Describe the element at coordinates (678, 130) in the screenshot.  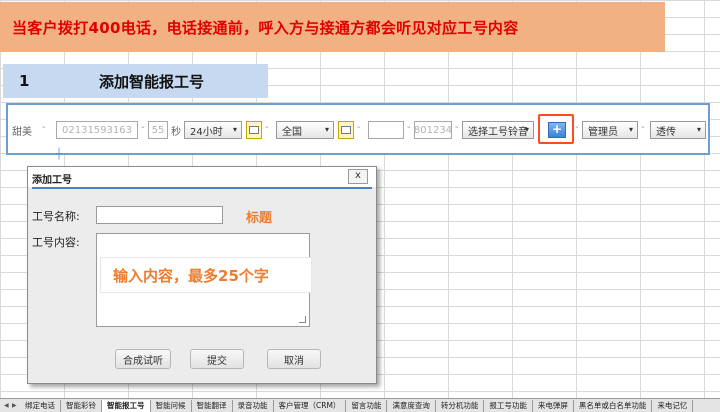
I see `mode-select: 透传 ▾` at that location.